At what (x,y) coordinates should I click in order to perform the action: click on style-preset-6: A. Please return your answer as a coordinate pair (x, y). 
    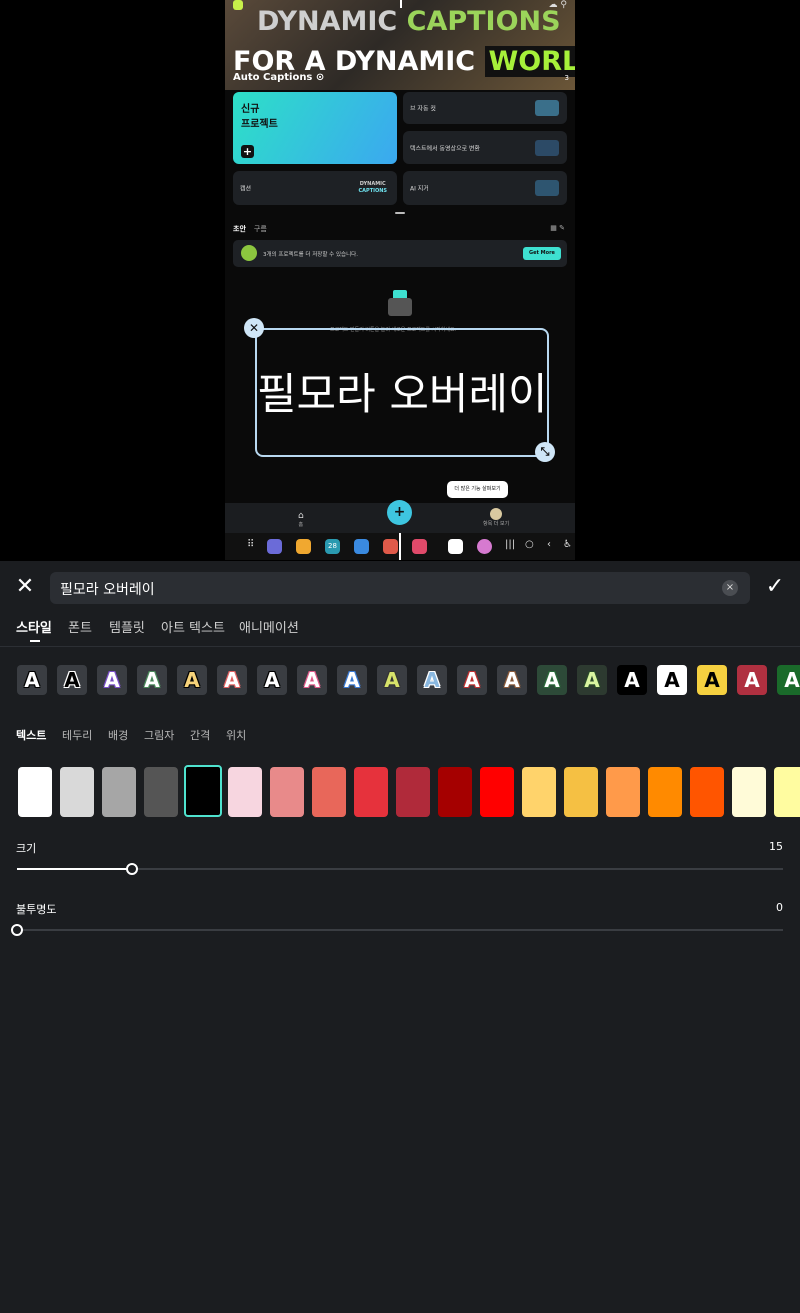
    Looking at the image, I should click on (232, 680).